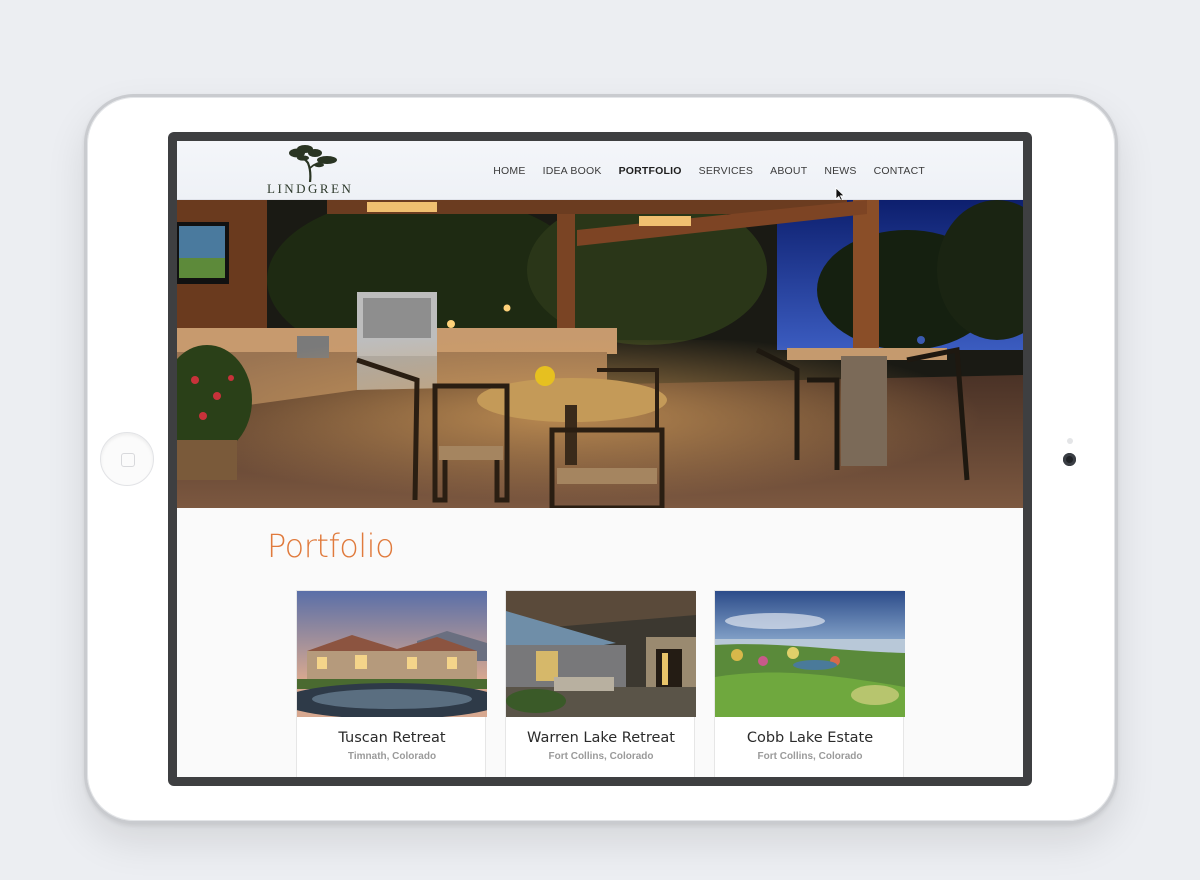 The image size is (1200, 880). Describe the element at coordinates (899, 171) in the screenshot. I see `nav-item-contact: CONTACT` at that location.